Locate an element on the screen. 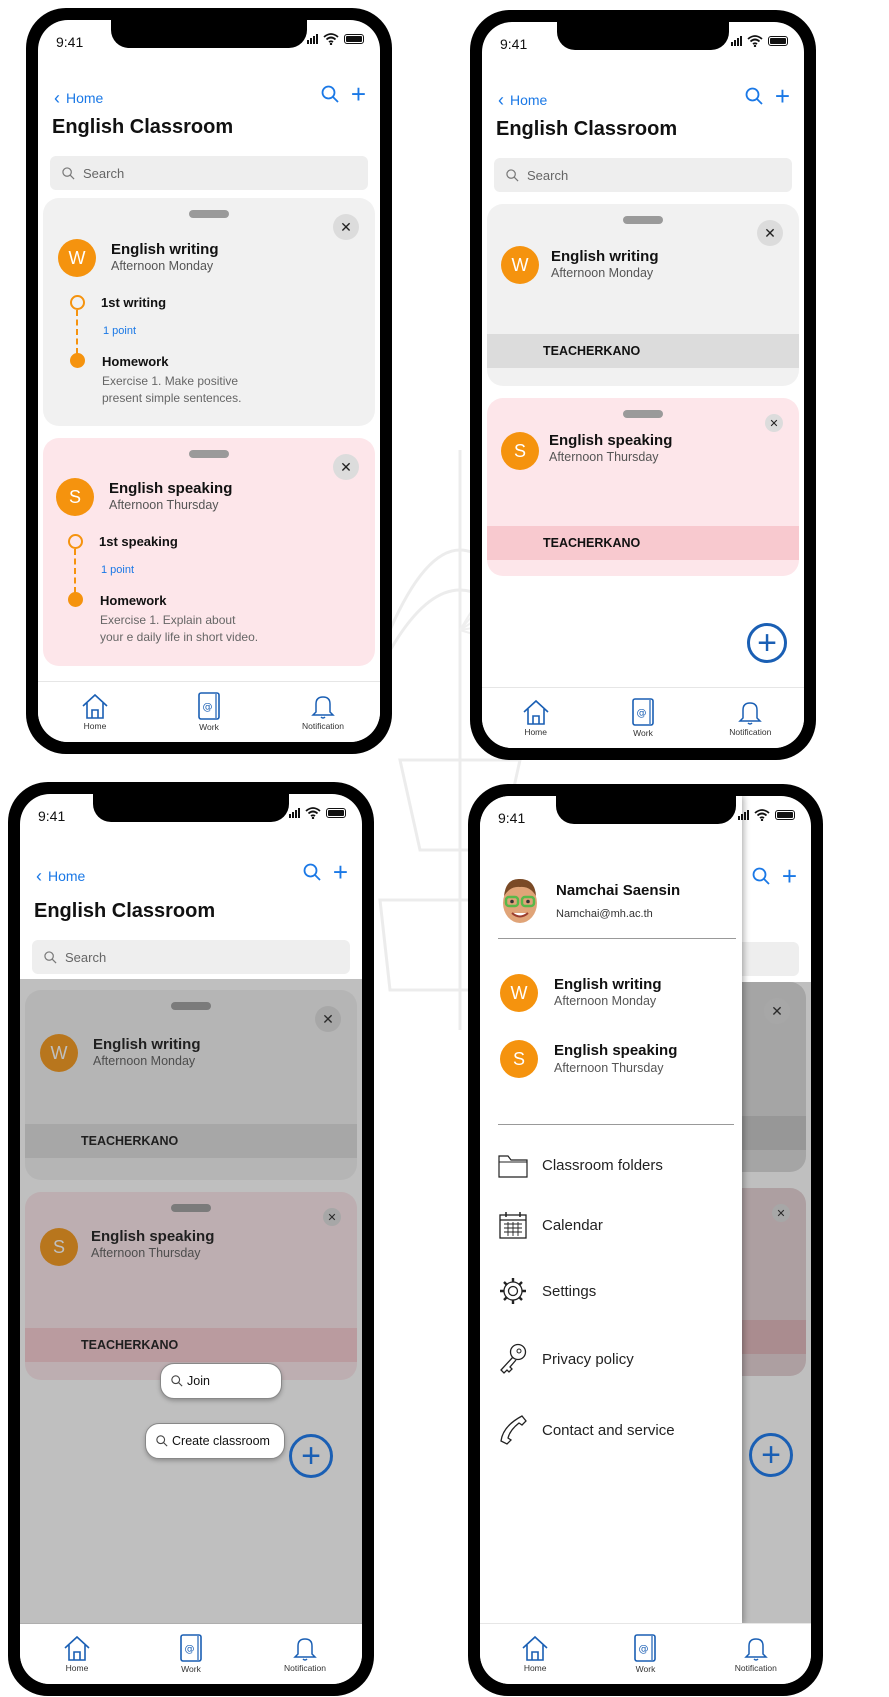 The height and width of the screenshot is (1697, 889). menu-contact-service: Contact and service is located at coordinates (586, 1430).